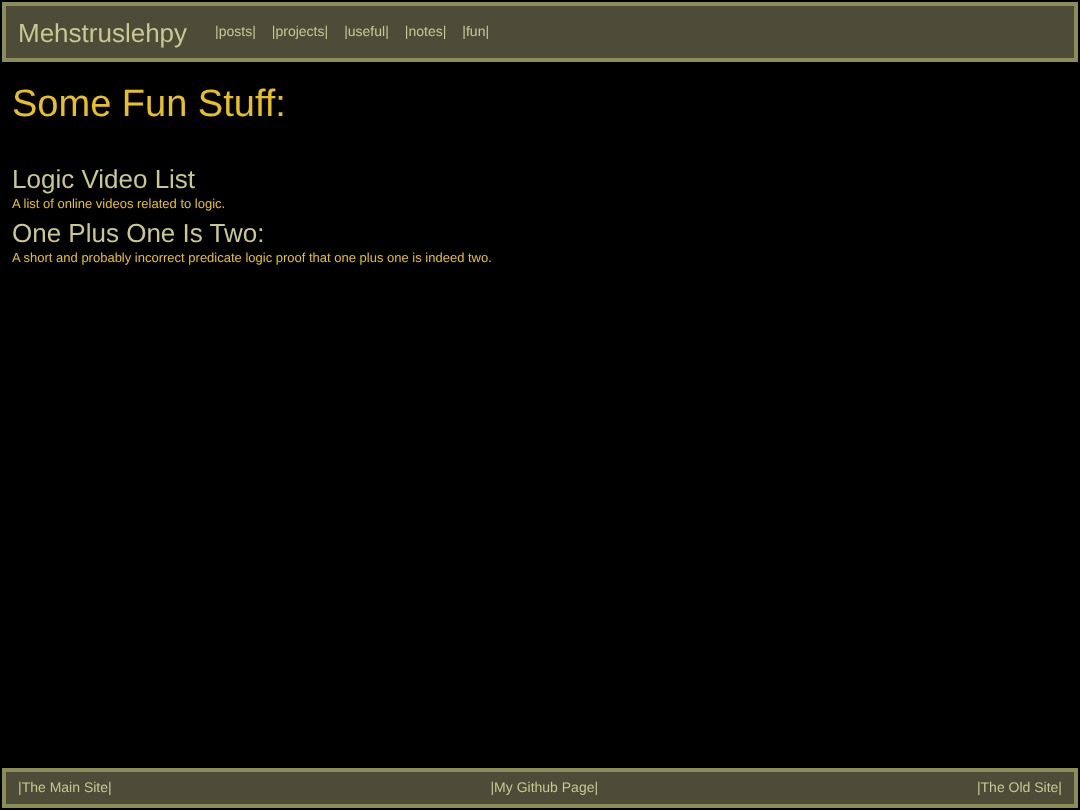 The image size is (1080, 810). What do you see at coordinates (103, 32) in the screenshot?
I see `site-title-link: Mehstruslehpy` at bounding box center [103, 32].